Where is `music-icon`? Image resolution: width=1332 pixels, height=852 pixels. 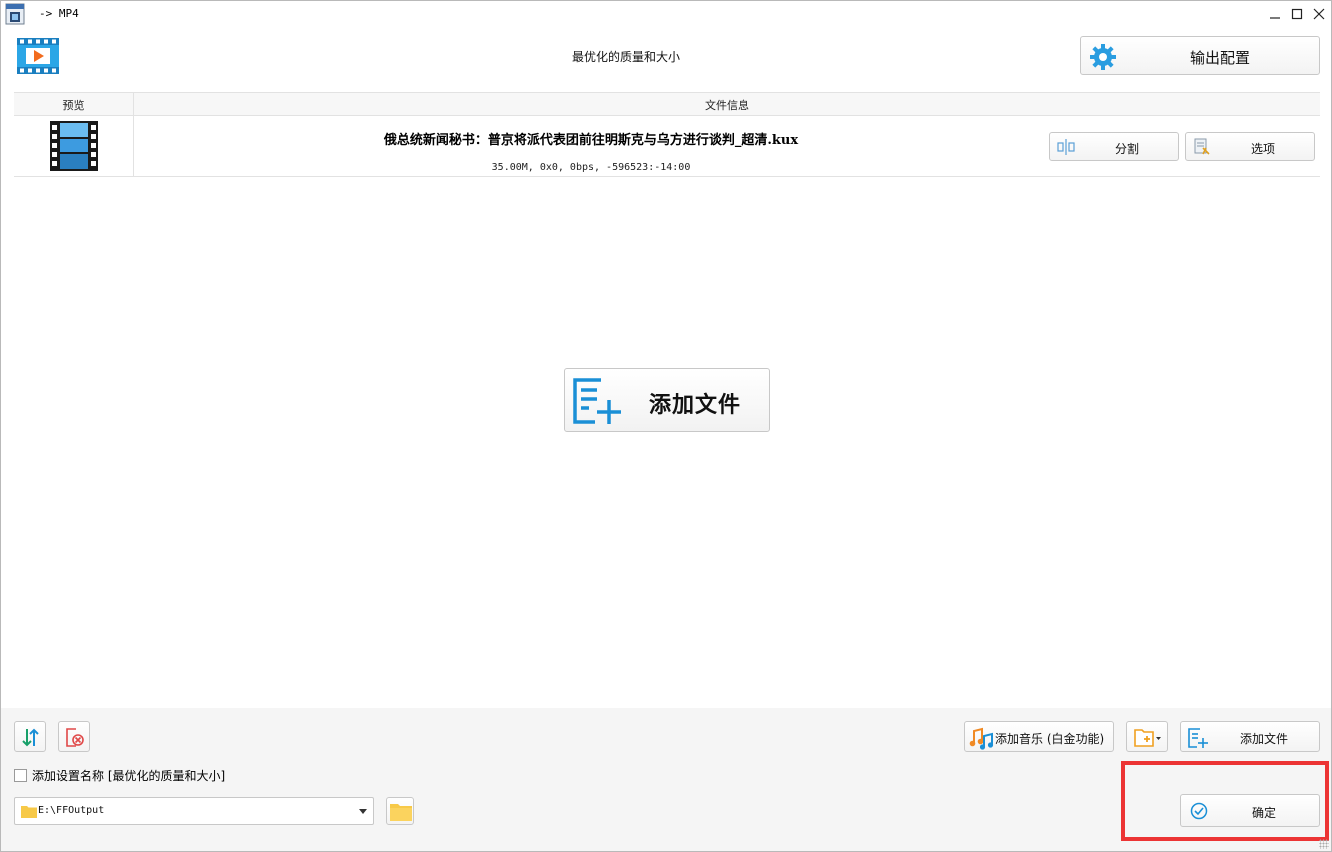
music-icon is located at coordinates (981, 738).